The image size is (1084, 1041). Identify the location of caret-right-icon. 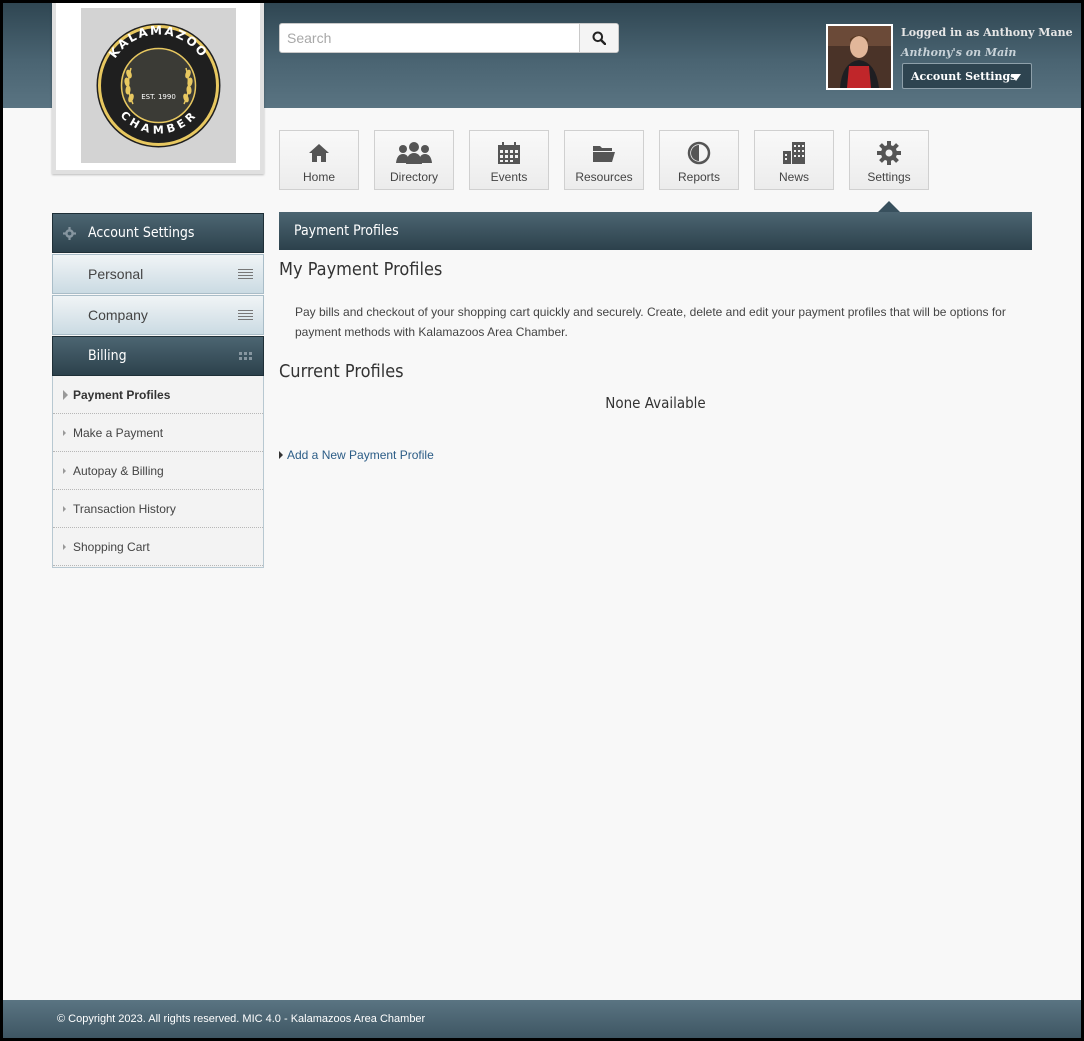
(281, 455).